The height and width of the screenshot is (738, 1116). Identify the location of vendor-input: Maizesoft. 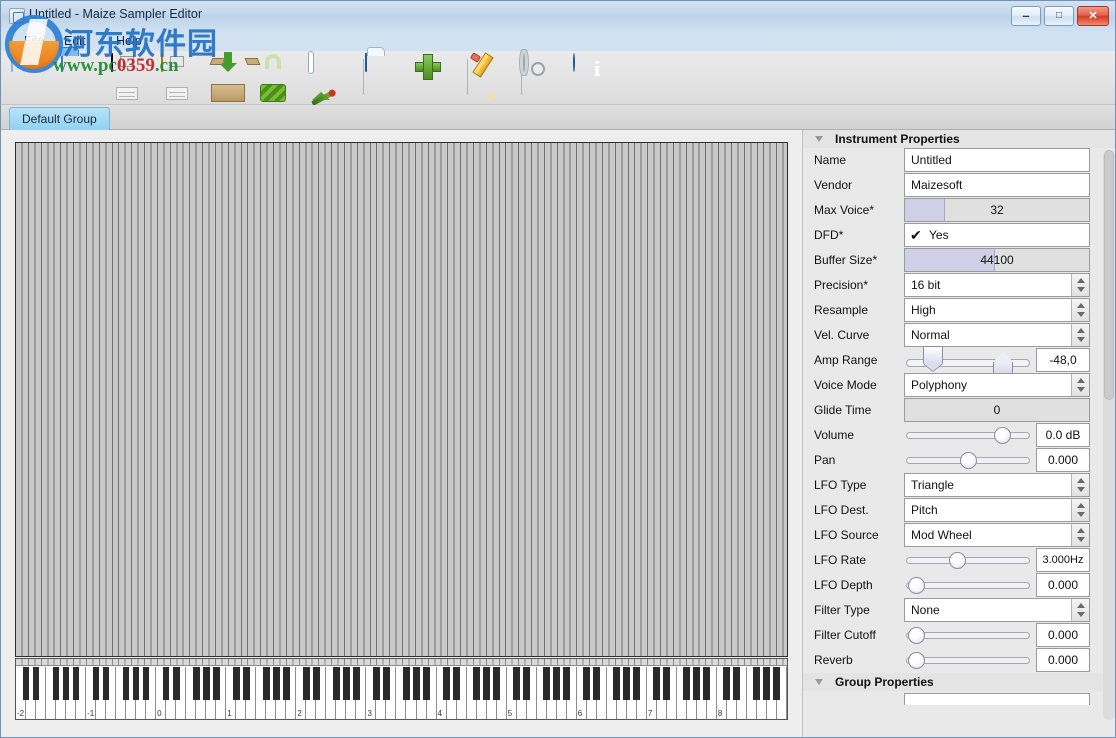
(997, 185).